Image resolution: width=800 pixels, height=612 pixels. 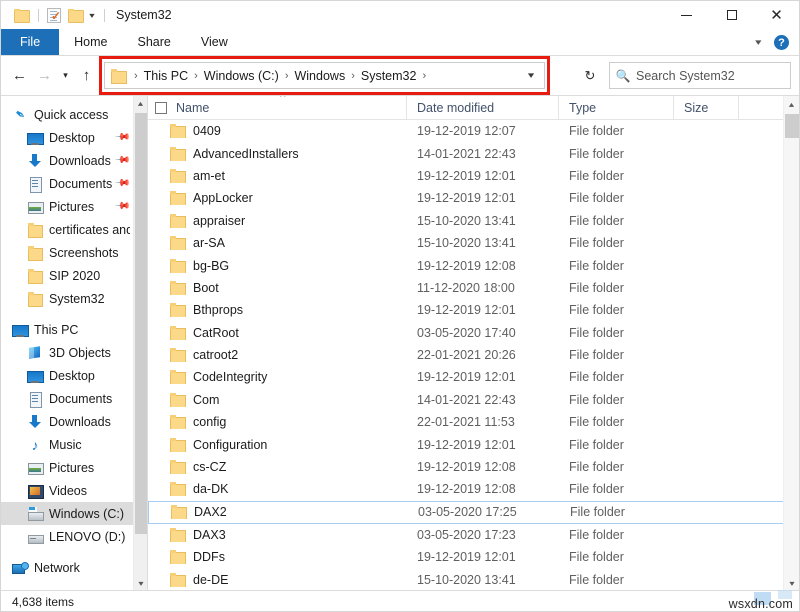 I want to click on customize-caret-icon: ▾, so click(x=91, y=15).